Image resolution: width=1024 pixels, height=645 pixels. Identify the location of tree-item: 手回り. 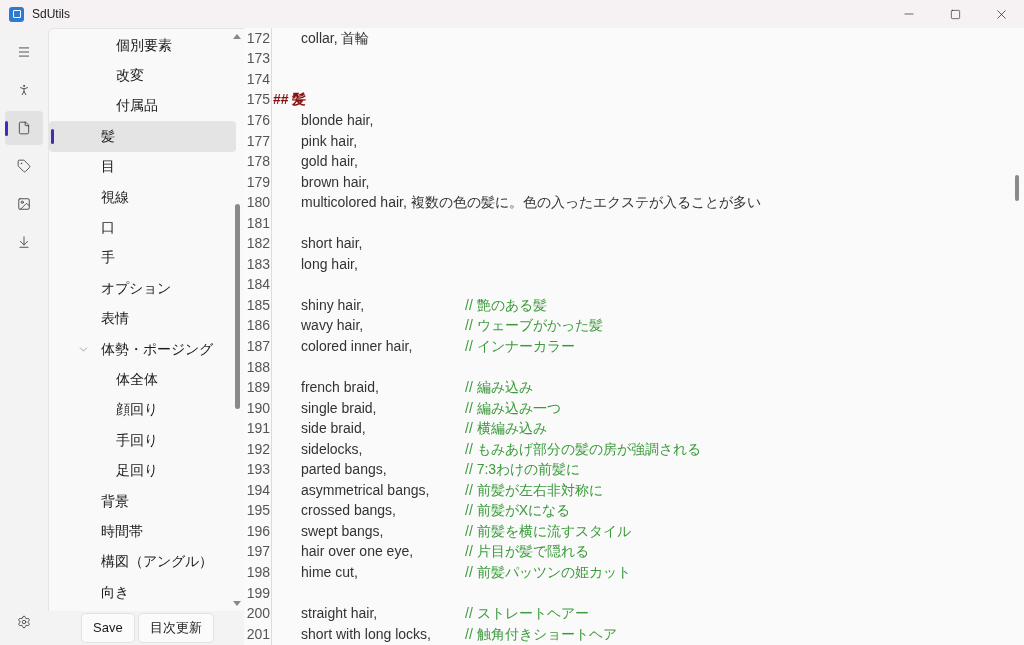
(142, 440).